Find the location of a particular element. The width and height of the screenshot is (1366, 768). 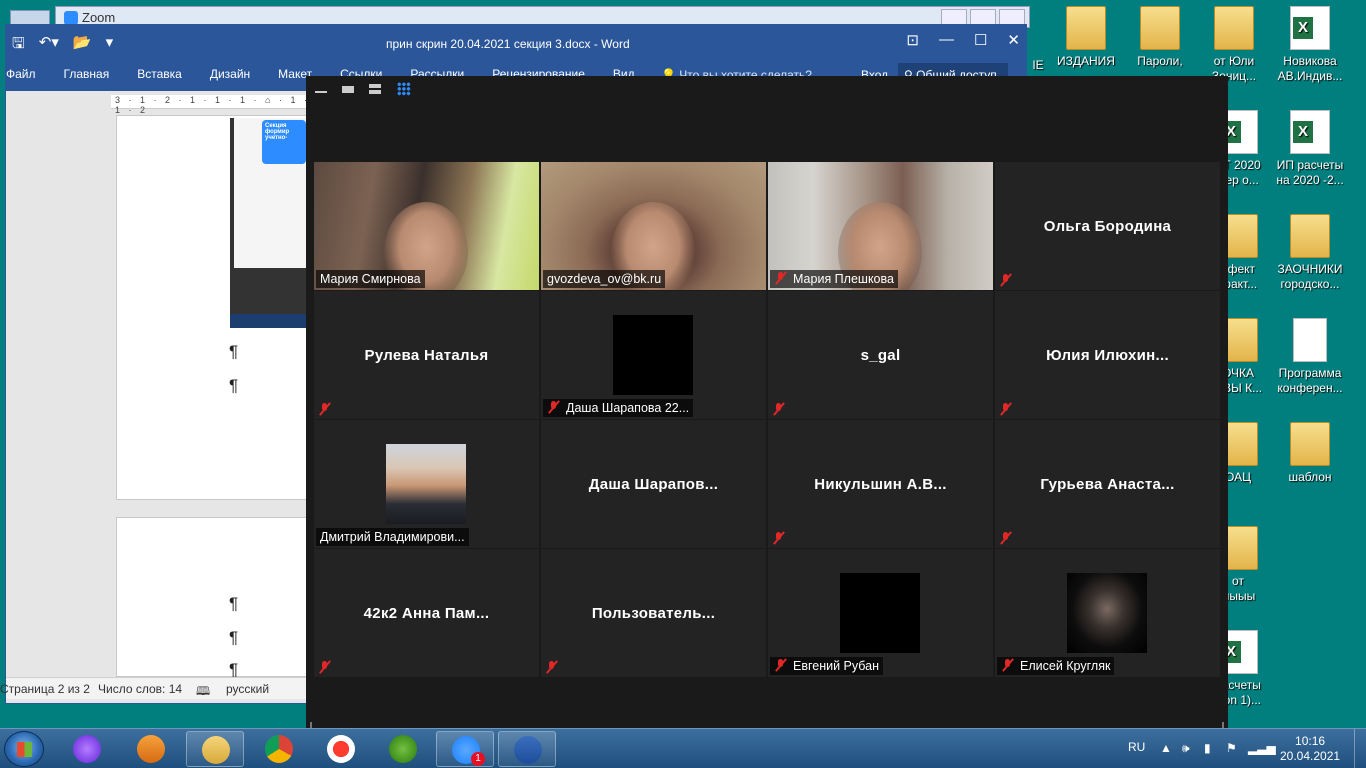

taskbar-button-alice is located at coordinates (87, 749).